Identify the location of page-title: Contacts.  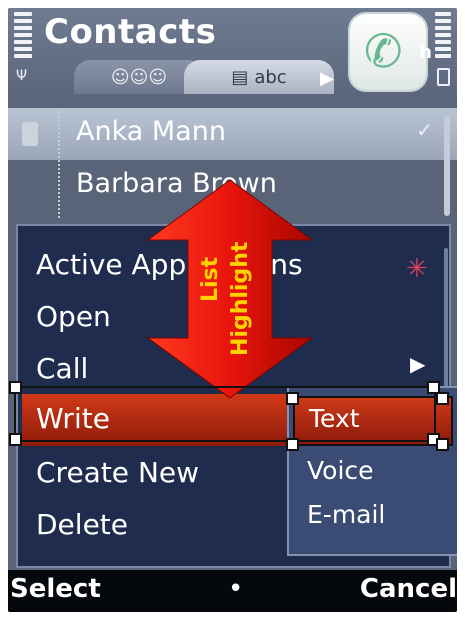
(130, 32).